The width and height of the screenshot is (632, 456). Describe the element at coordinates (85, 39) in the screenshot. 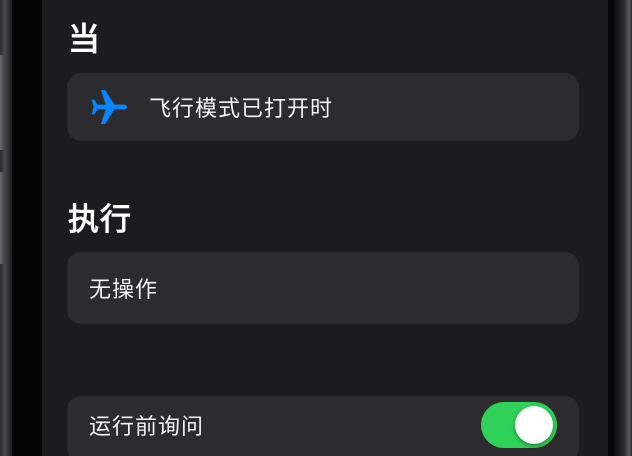

I see `section-title-when: 当` at that location.